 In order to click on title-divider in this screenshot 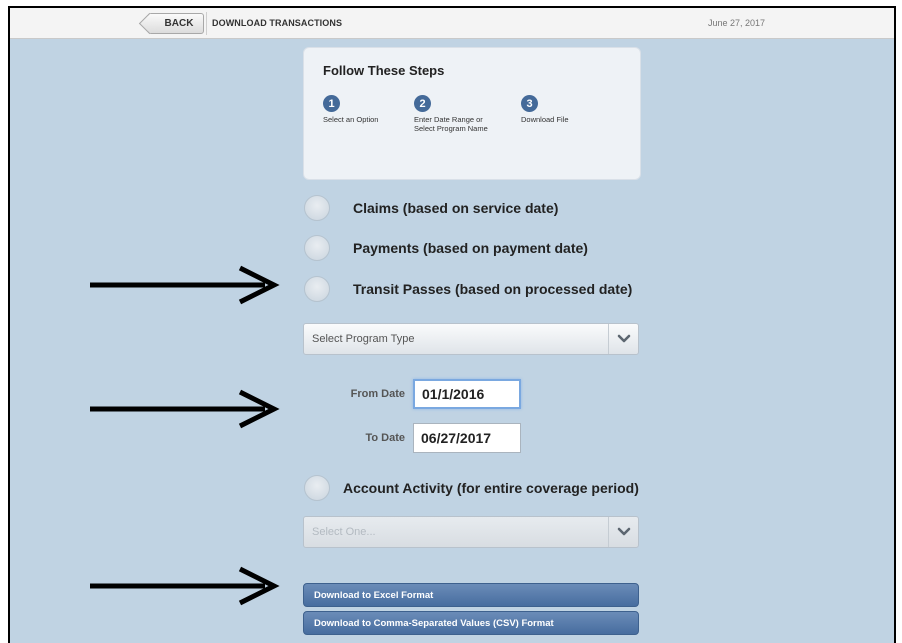, I will do `click(206, 23)`.